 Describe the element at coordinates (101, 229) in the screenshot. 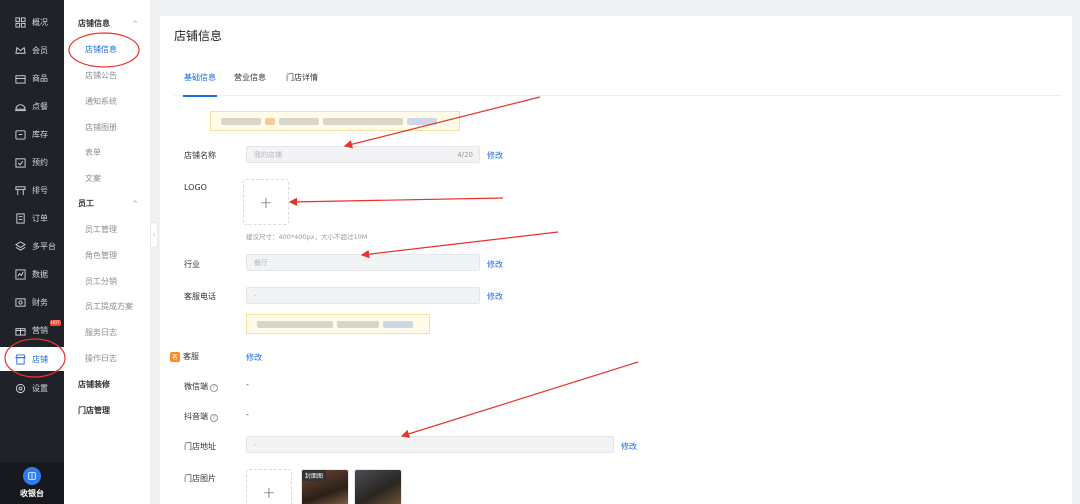

I see `submenu-item-staff-manage: 员工管理` at that location.